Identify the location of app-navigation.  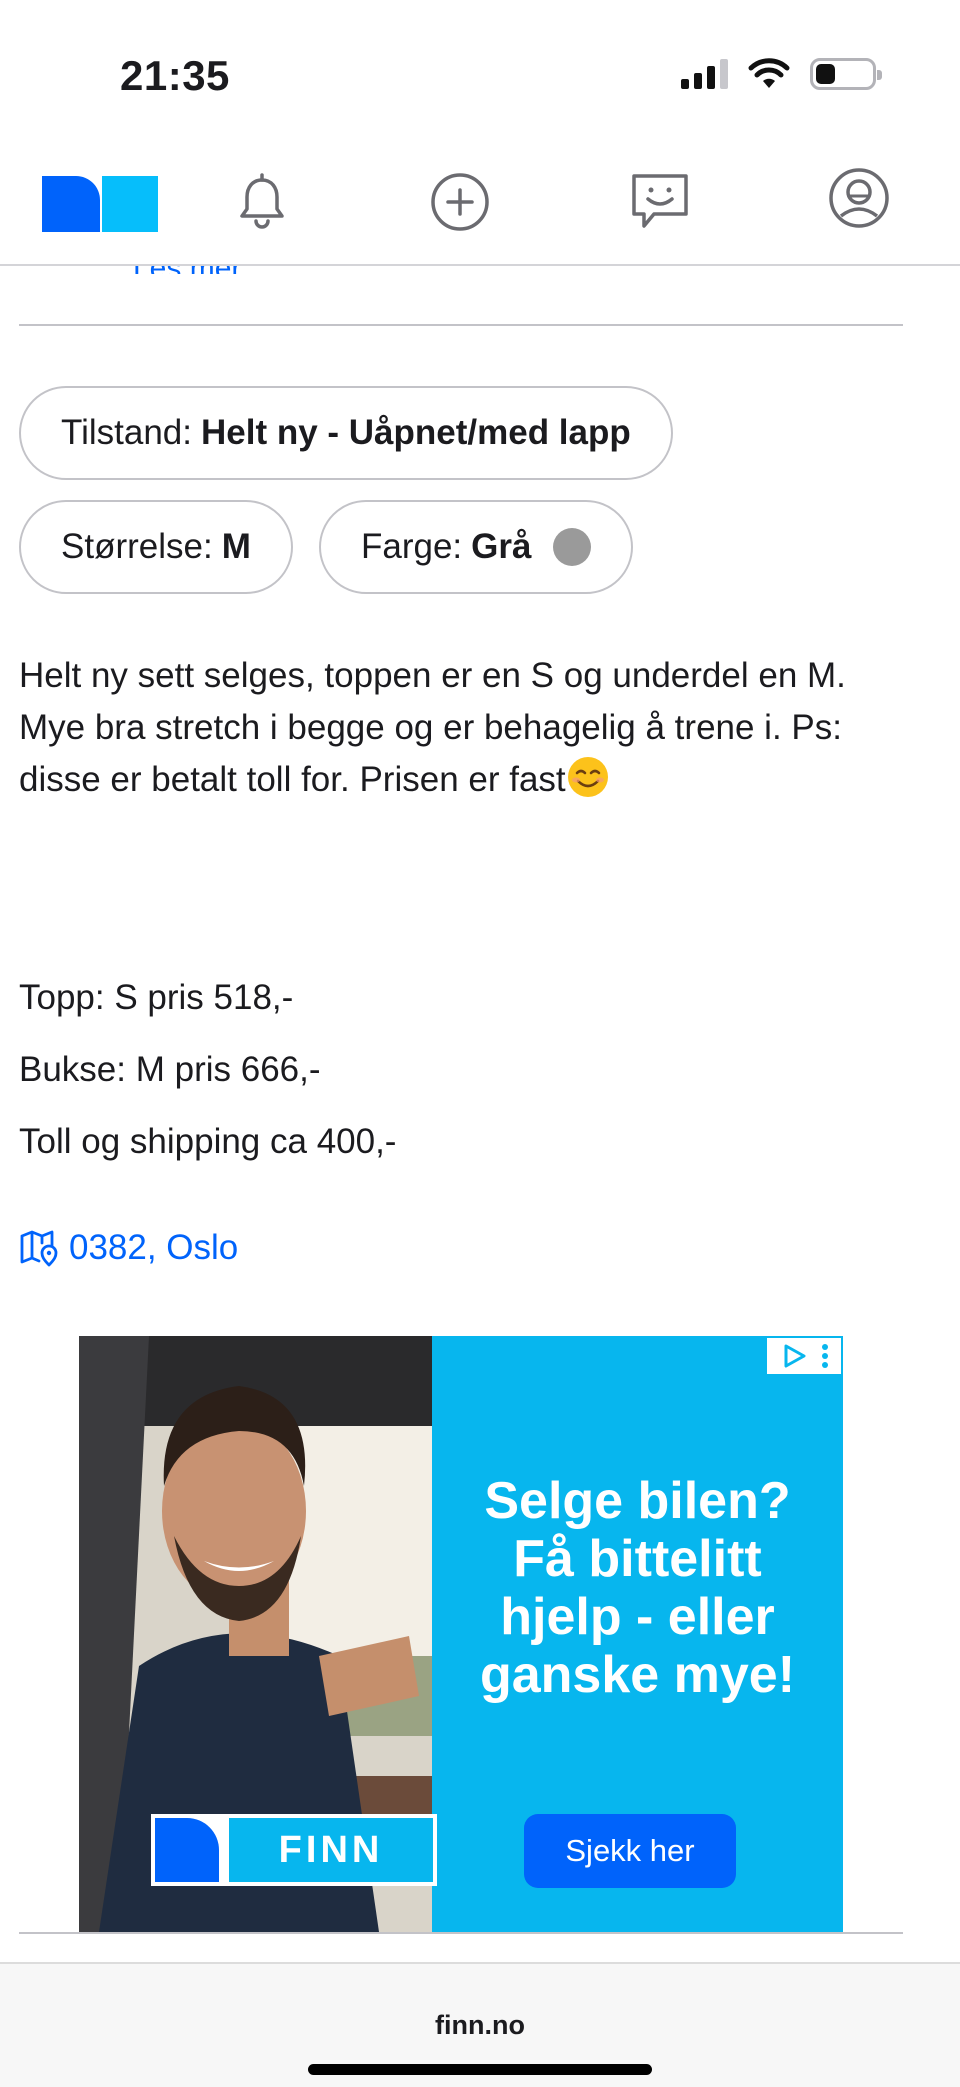
(480, 203).